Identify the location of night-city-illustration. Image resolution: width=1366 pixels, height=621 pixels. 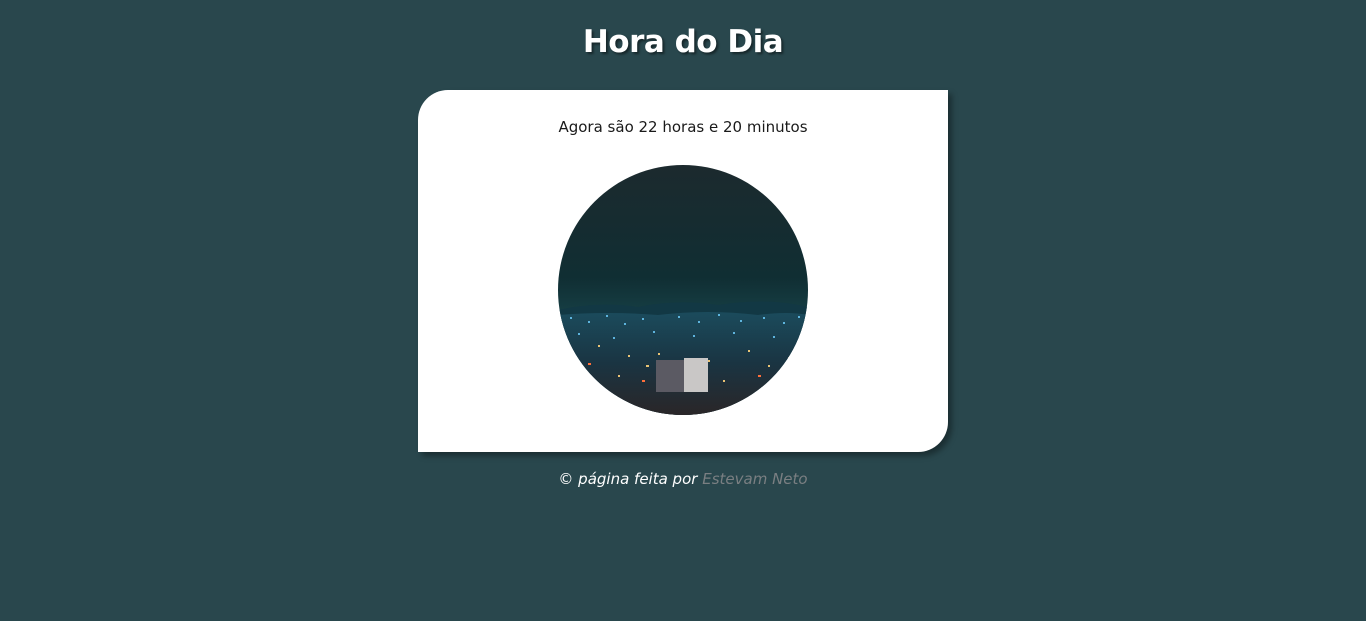
(683, 290).